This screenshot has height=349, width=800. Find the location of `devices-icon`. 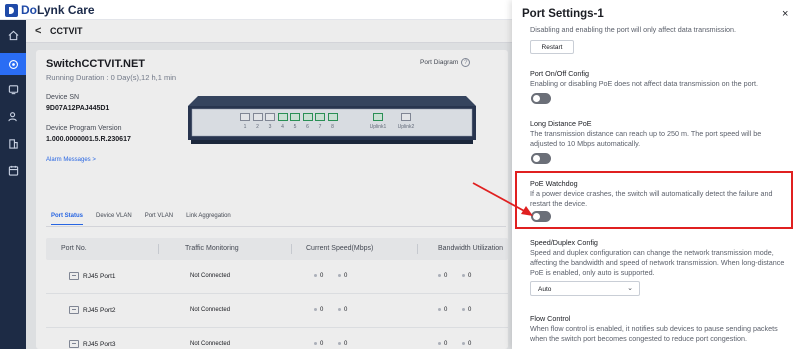

devices-icon is located at coordinates (13, 89).